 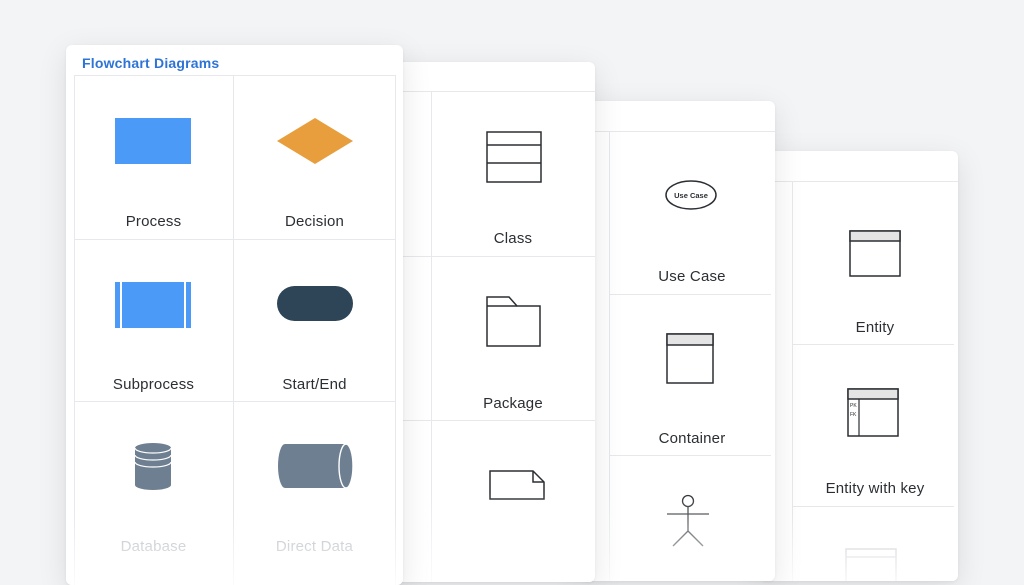 I want to click on table-icon, so click(x=871, y=564).